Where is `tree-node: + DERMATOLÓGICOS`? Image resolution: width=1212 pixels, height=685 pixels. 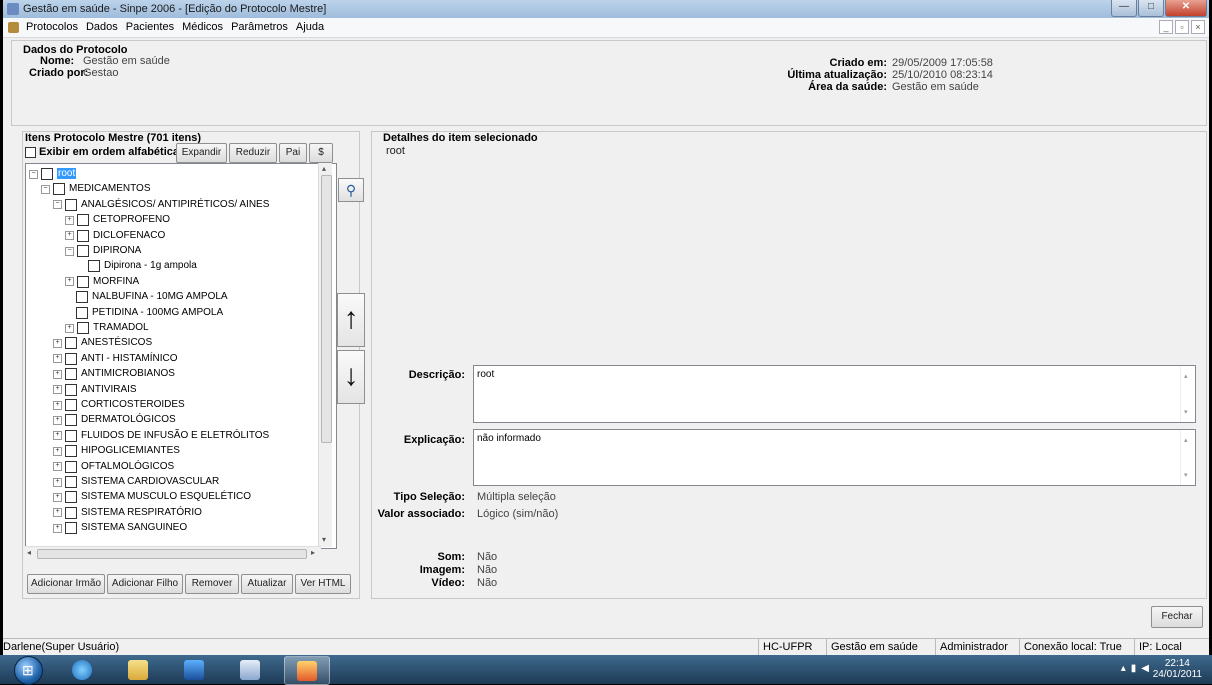
tree-node: + DERMATOLÓGICOS is located at coordinates (114, 420).